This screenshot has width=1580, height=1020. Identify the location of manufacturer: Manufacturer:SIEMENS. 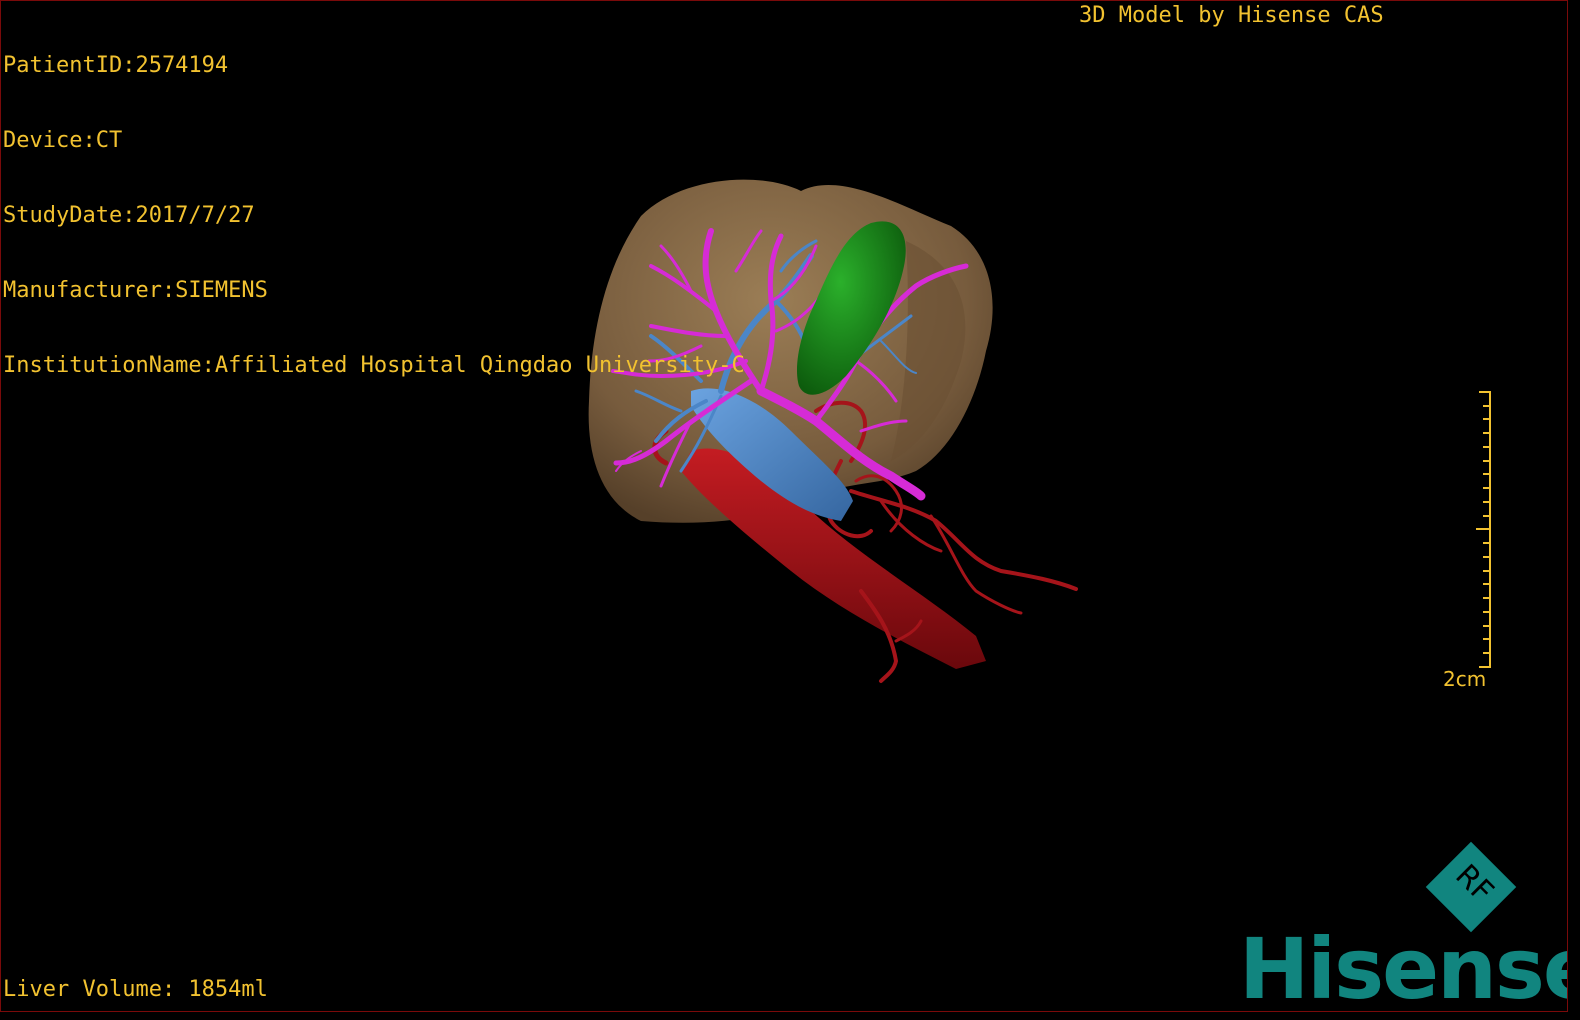
(135, 290).